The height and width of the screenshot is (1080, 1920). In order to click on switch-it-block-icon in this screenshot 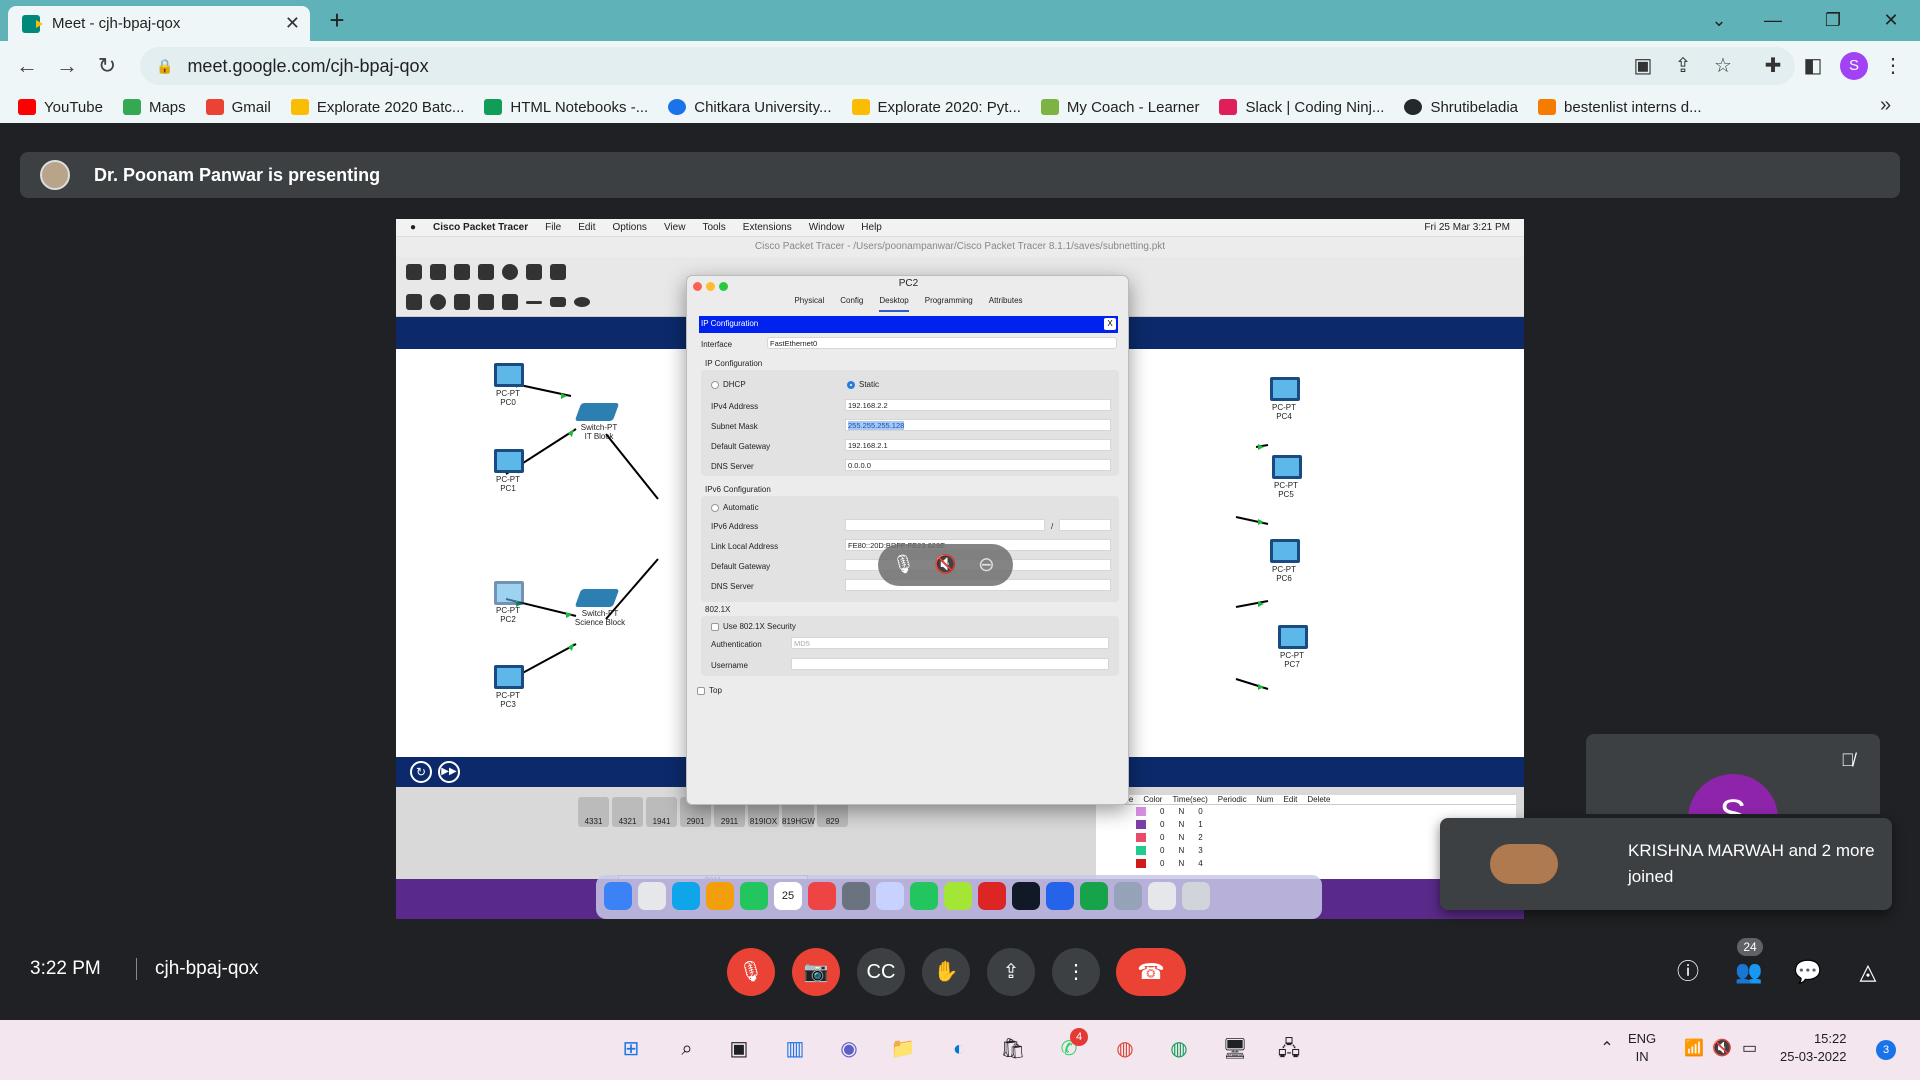, I will do `click(597, 412)`.